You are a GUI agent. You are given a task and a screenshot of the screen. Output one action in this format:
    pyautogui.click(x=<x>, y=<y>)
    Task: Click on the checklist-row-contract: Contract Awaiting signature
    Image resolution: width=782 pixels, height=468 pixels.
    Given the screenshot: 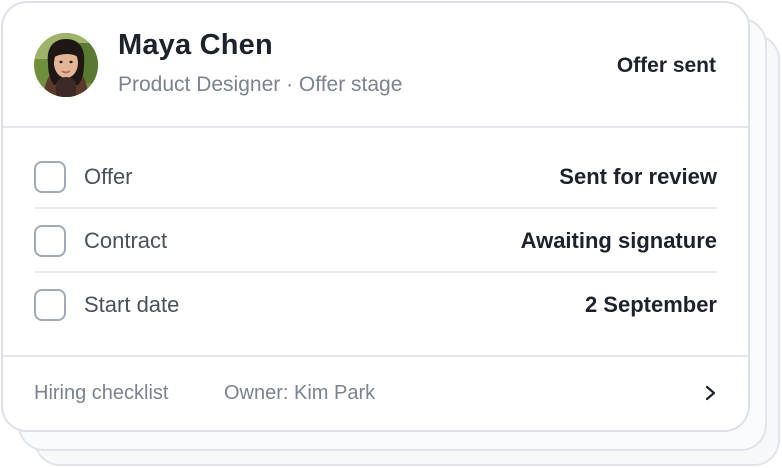 What is the action you would take?
    pyautogui.click(x=375, y=241)
    